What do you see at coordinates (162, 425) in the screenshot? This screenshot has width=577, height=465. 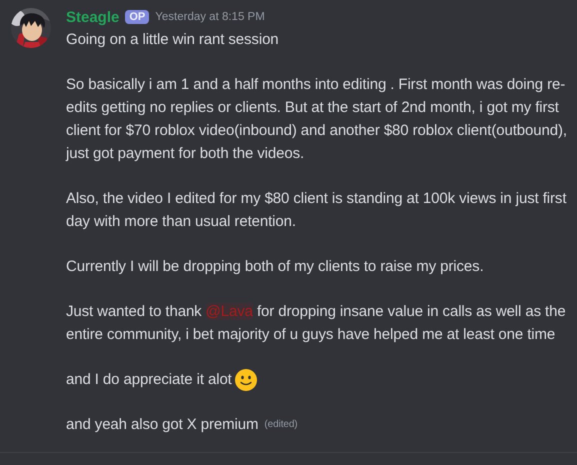 I see `message-text: and yeah also got X premium` at bounding box center [162, 425].